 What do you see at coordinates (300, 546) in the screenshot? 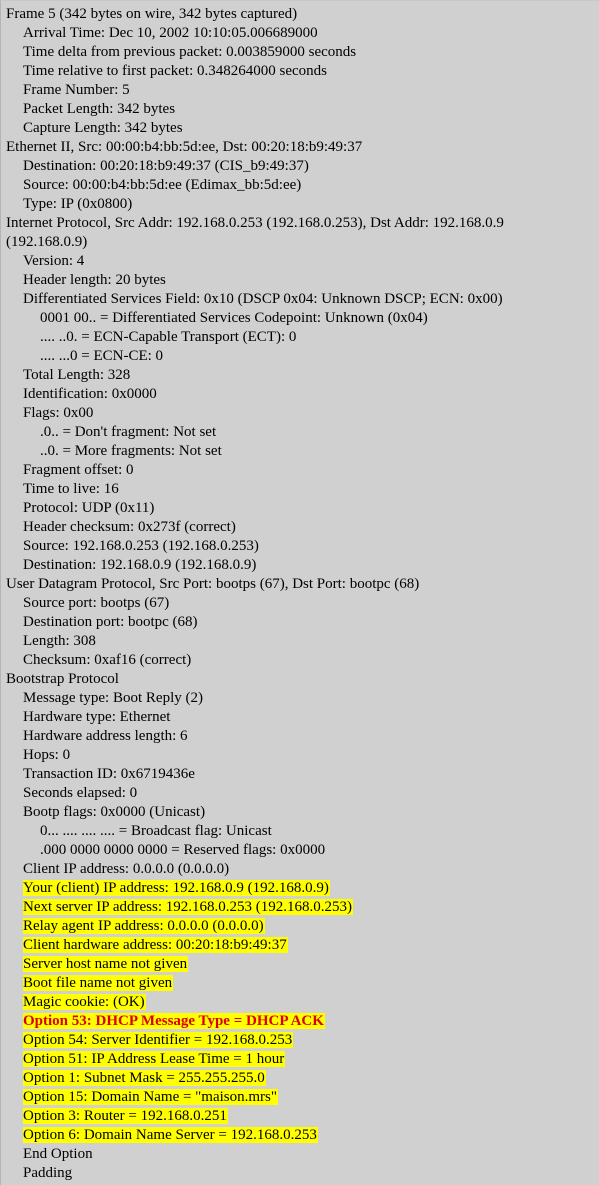
I see `tree-row: Source: 192.168.0.253 (192.168.0.253)` at bounding box center [300, 546].